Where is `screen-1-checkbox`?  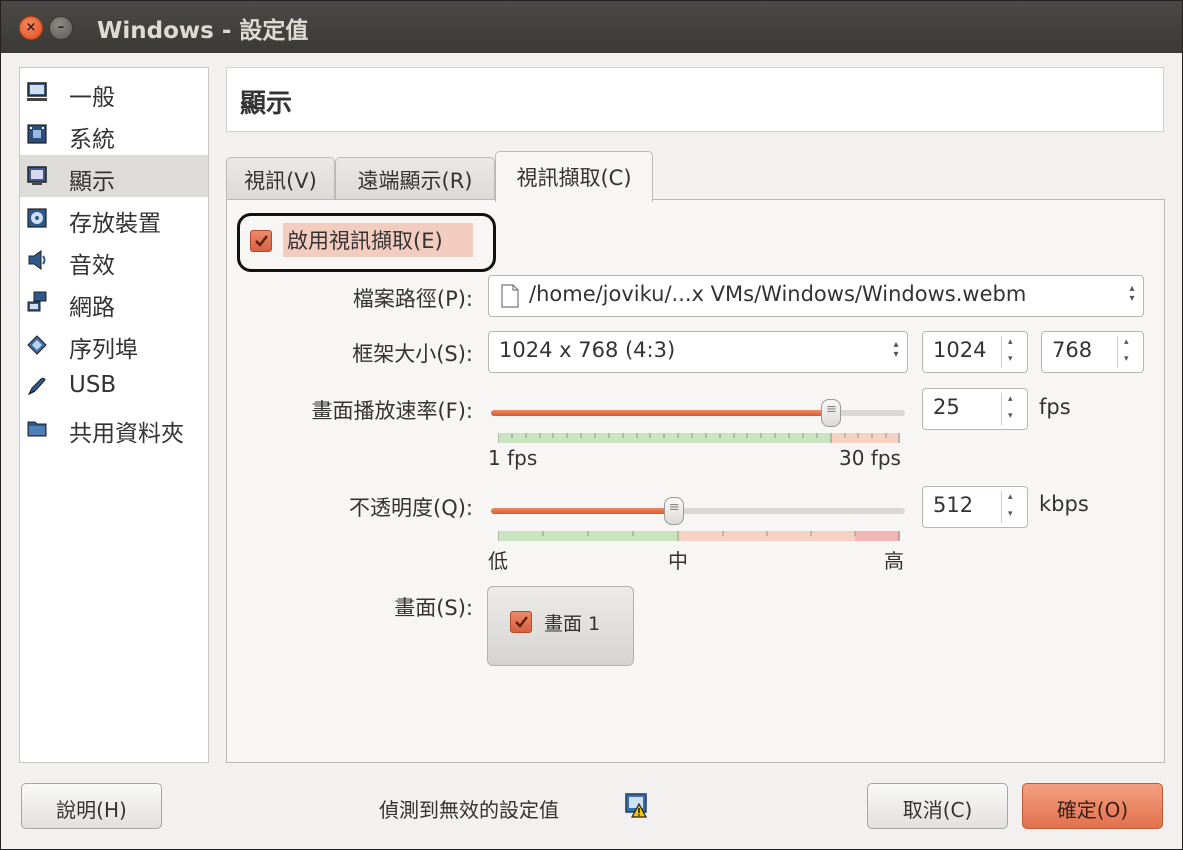 screen-1-checkbox is located at coordinates (521, 622).